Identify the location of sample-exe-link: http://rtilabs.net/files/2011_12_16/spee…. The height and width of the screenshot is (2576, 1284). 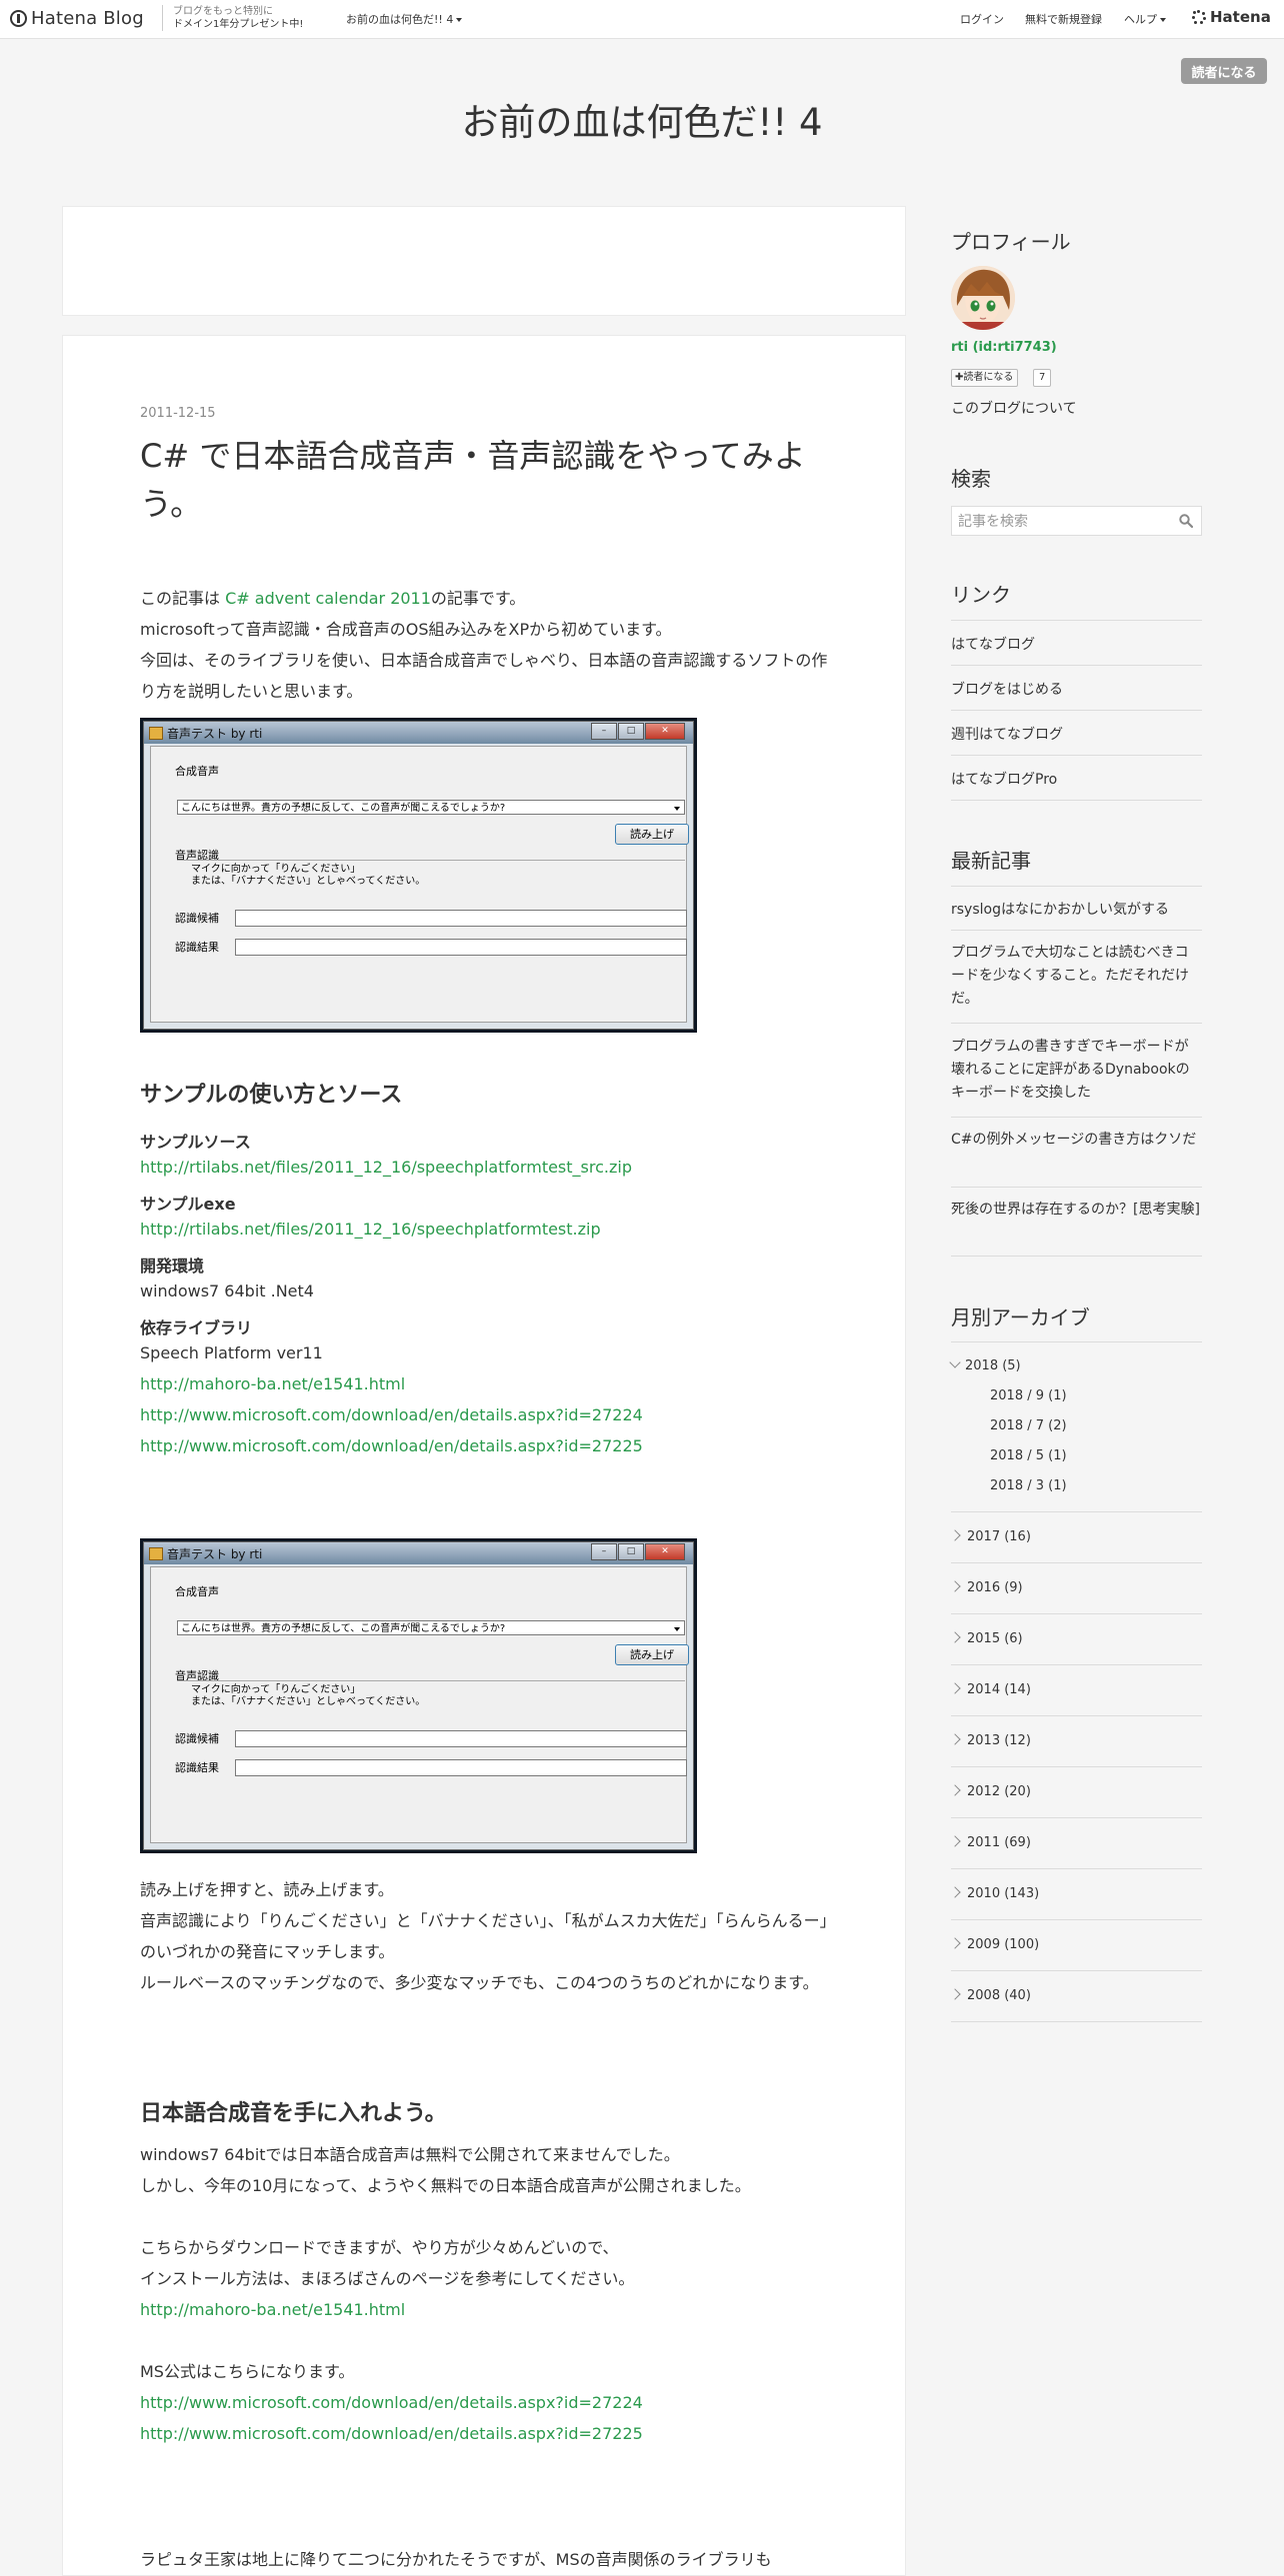
(370, 1229).